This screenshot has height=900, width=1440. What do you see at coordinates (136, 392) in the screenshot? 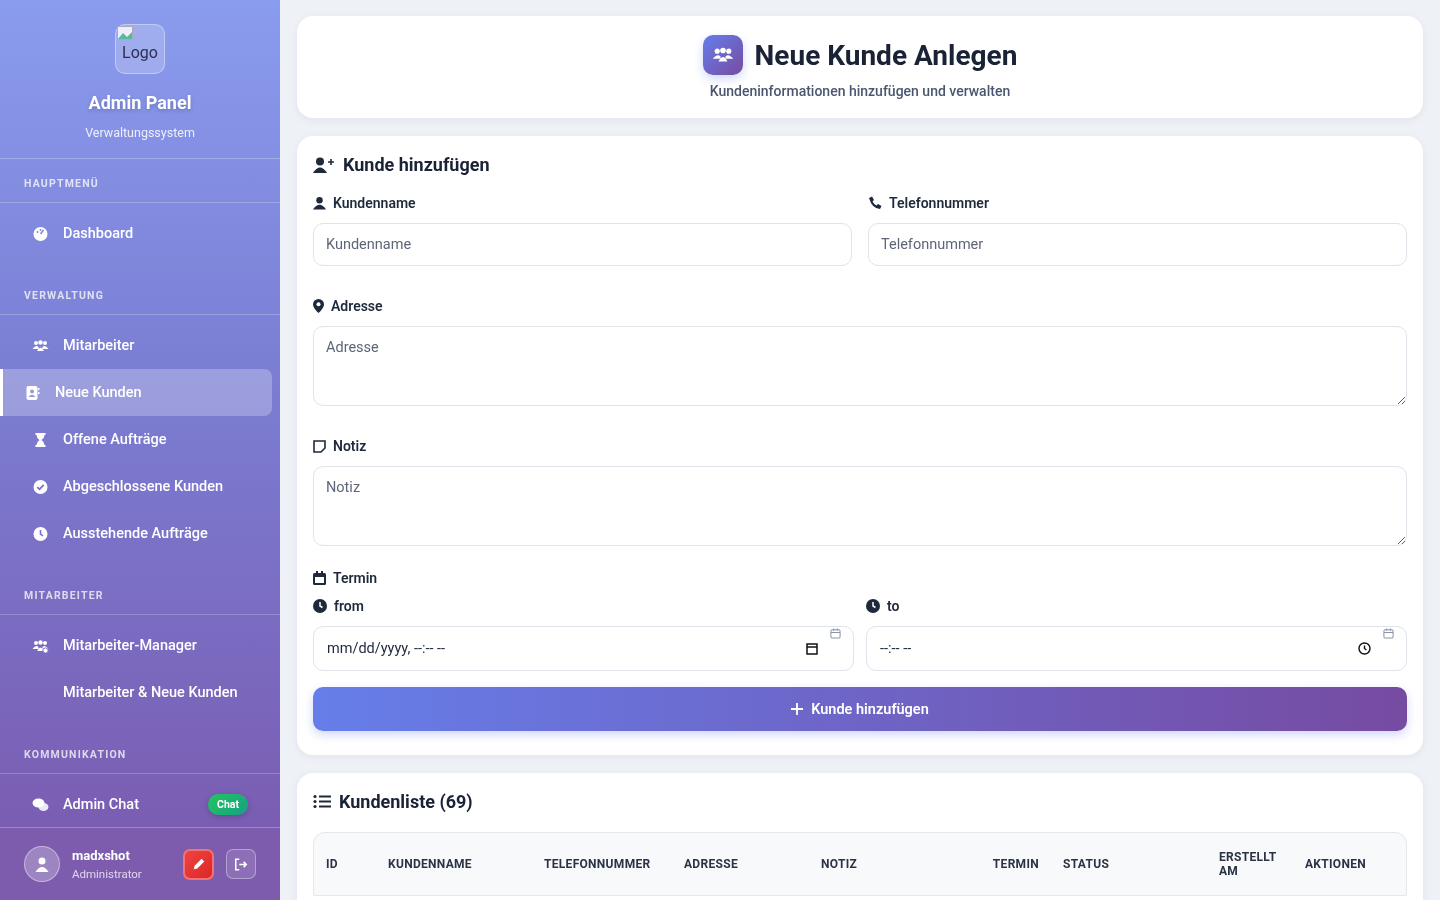
I see `nav-item: Neue Kunden` at bounding box center [136, 392].